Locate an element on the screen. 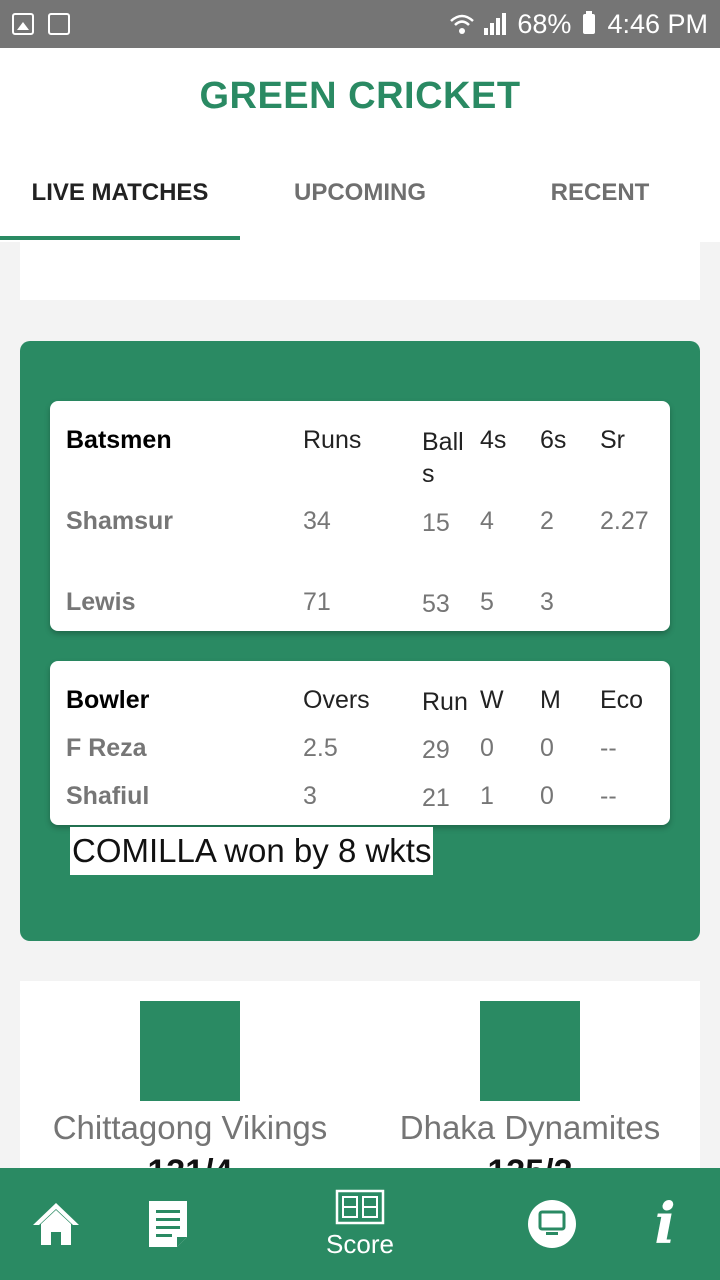 Image resolution: width=720 pixels, height=1280 pixels. balls-header: Ball s is located at coordinates (443, 458).